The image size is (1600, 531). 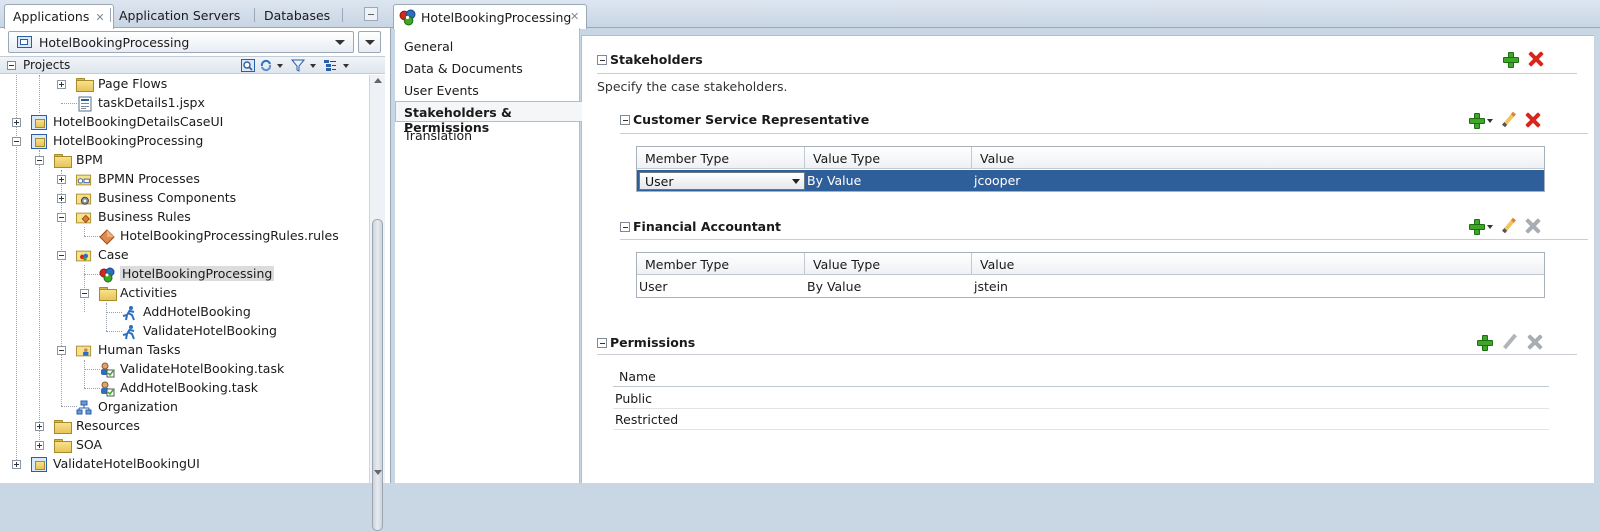 What do you see at coordinates (184, 388) in the screenshot?
I see `tree-item-addhotelbooking-task: AddHotelBooking.task` at bounding box center [184, 388].